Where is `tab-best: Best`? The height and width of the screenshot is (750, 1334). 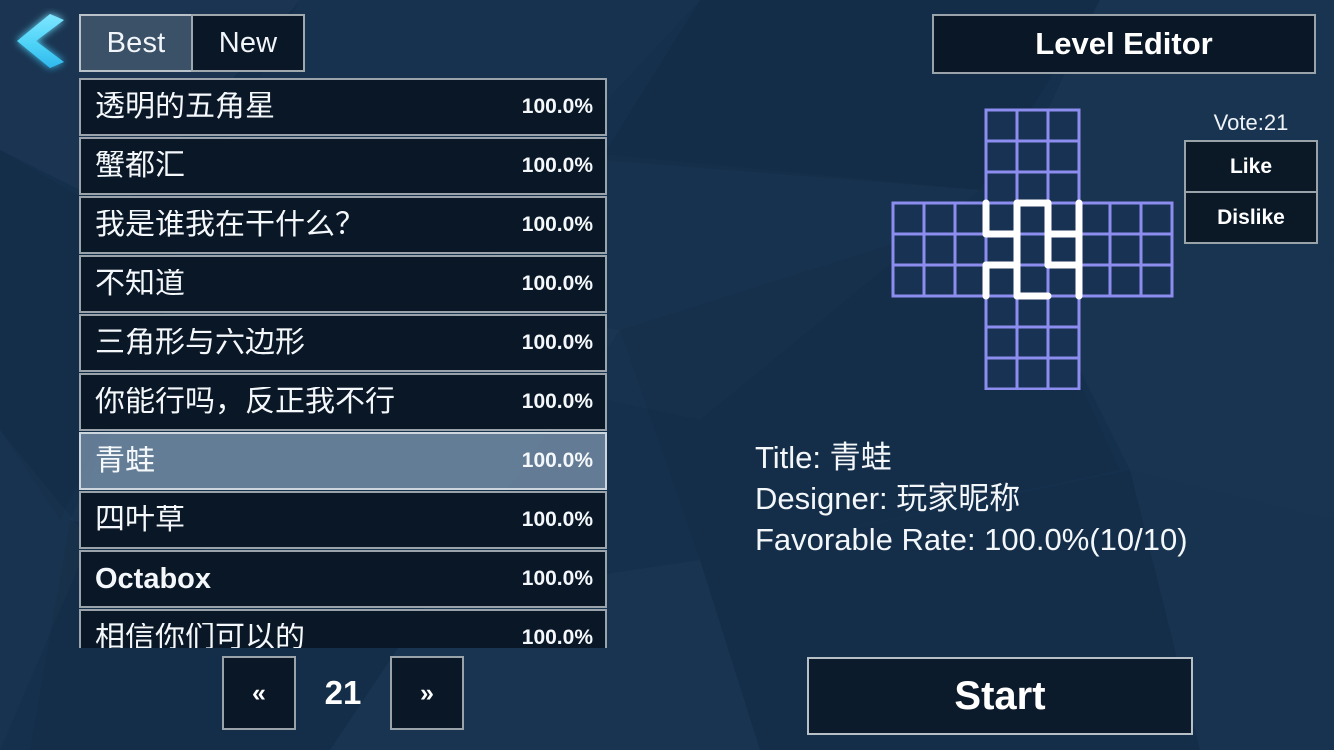
tab-best: Best is located at coordinates (136, 43).